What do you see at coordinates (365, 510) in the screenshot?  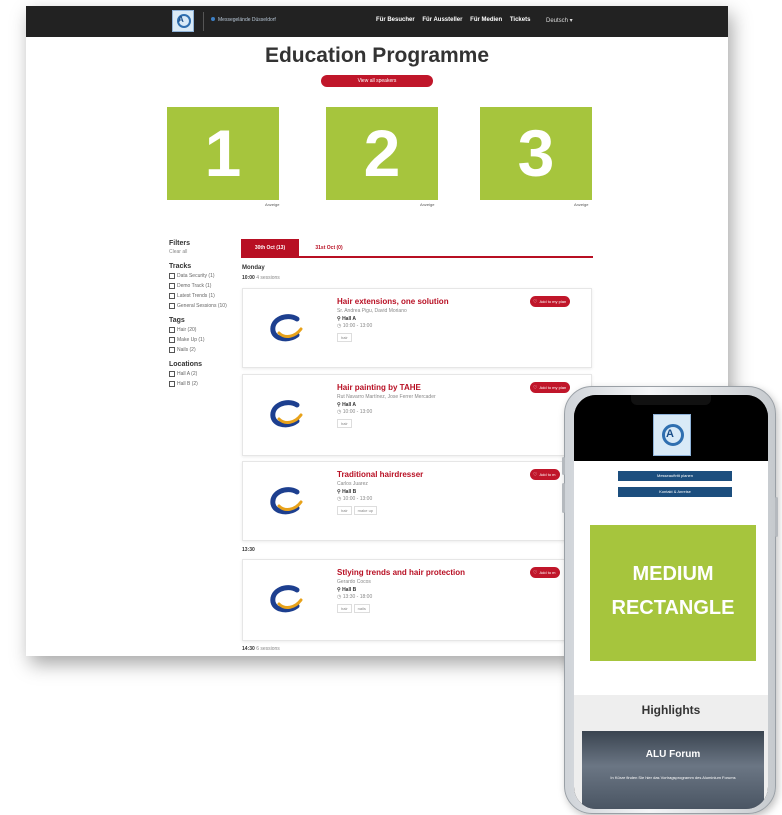 I see `tag-chip: make up` at bounding box center [365, 510].